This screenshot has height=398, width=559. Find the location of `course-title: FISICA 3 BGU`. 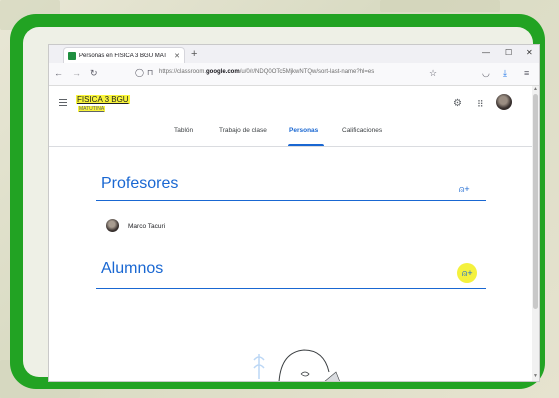

course-title: FISICA 3 BGU is located at coordinates (103, 99).